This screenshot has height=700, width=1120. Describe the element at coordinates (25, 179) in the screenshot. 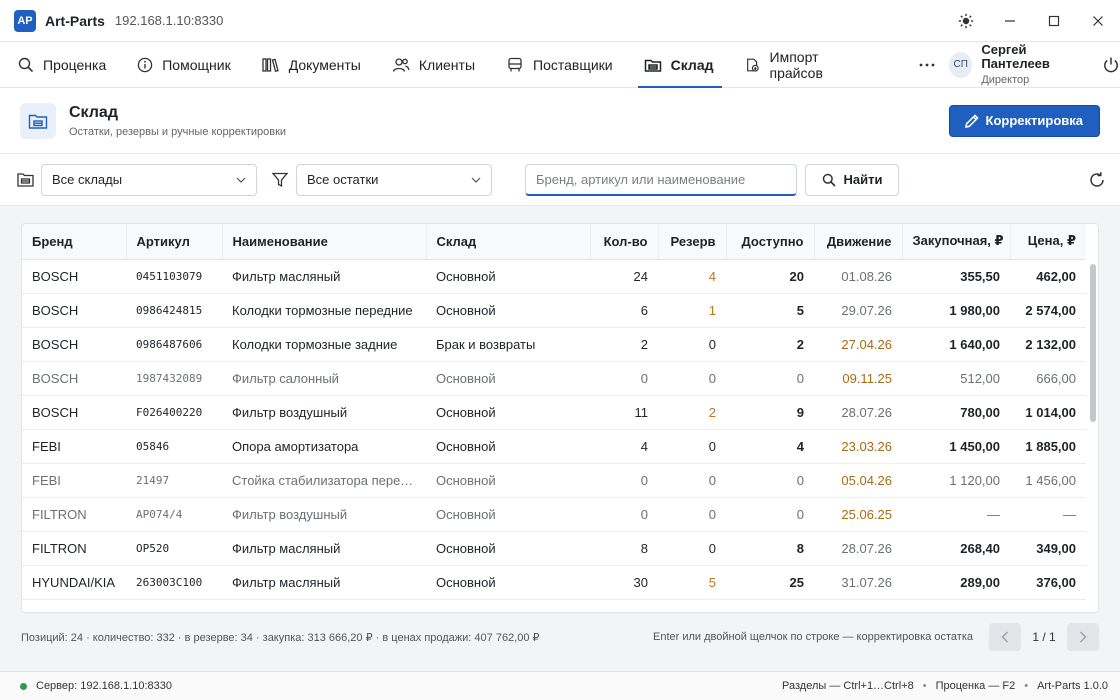

I see `folder-icon` at that location.